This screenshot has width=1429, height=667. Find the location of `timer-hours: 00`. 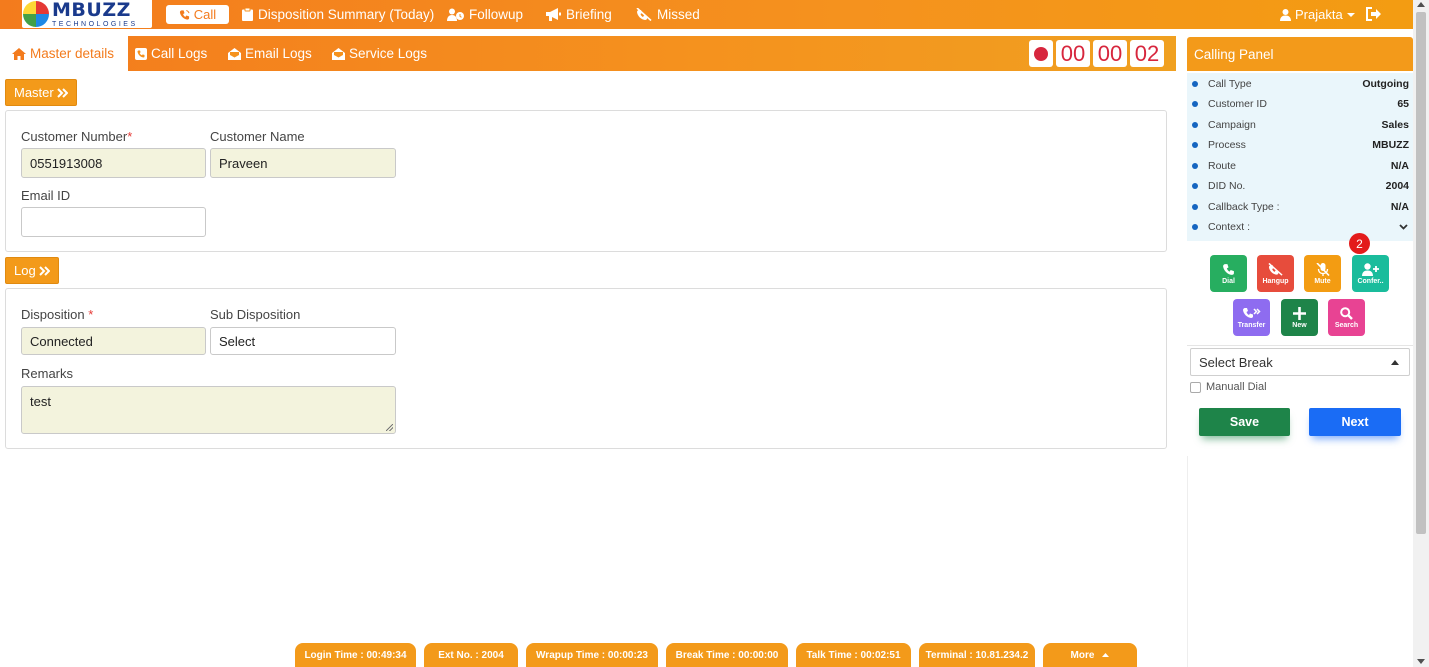

timer-hours: 00 is located at coordinates (1073, 53).